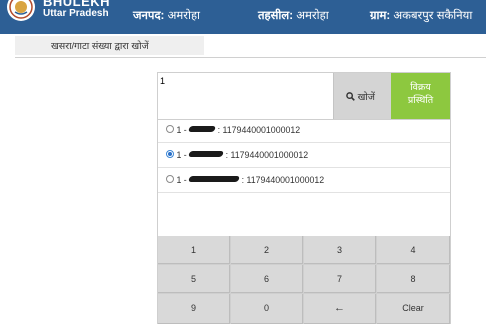 This screenshot has width=486, height=324. Describe the element at coordinates (413, 279) in the screenshot. I see `key-8: 8` at that location.